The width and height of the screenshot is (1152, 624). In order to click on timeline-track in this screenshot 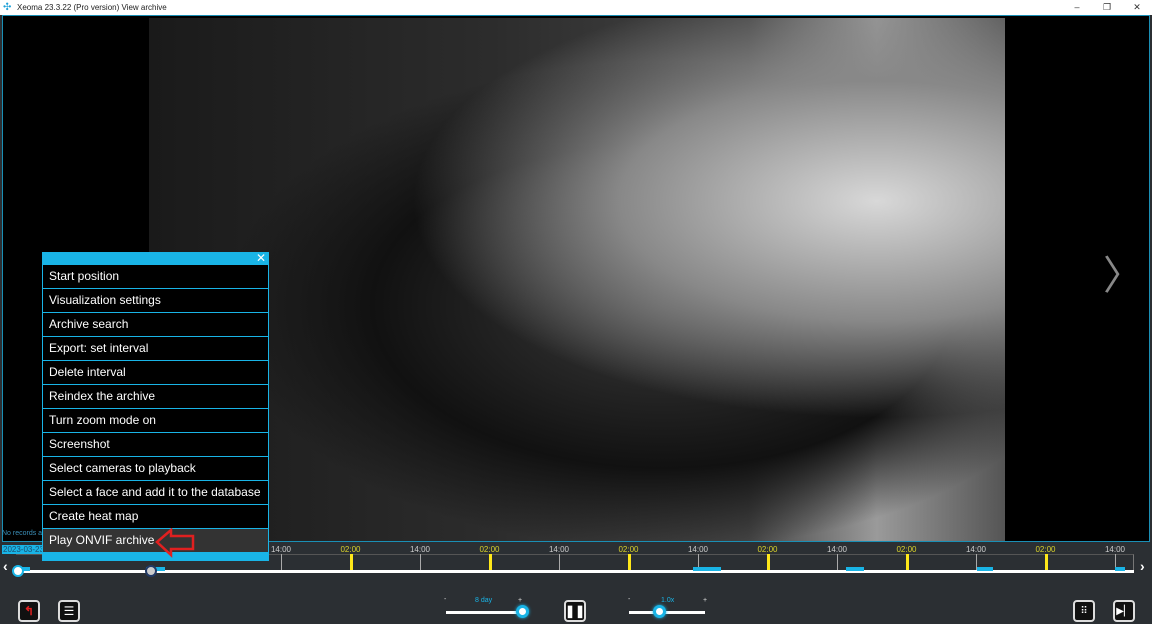, I will do `click(575, 571)`.